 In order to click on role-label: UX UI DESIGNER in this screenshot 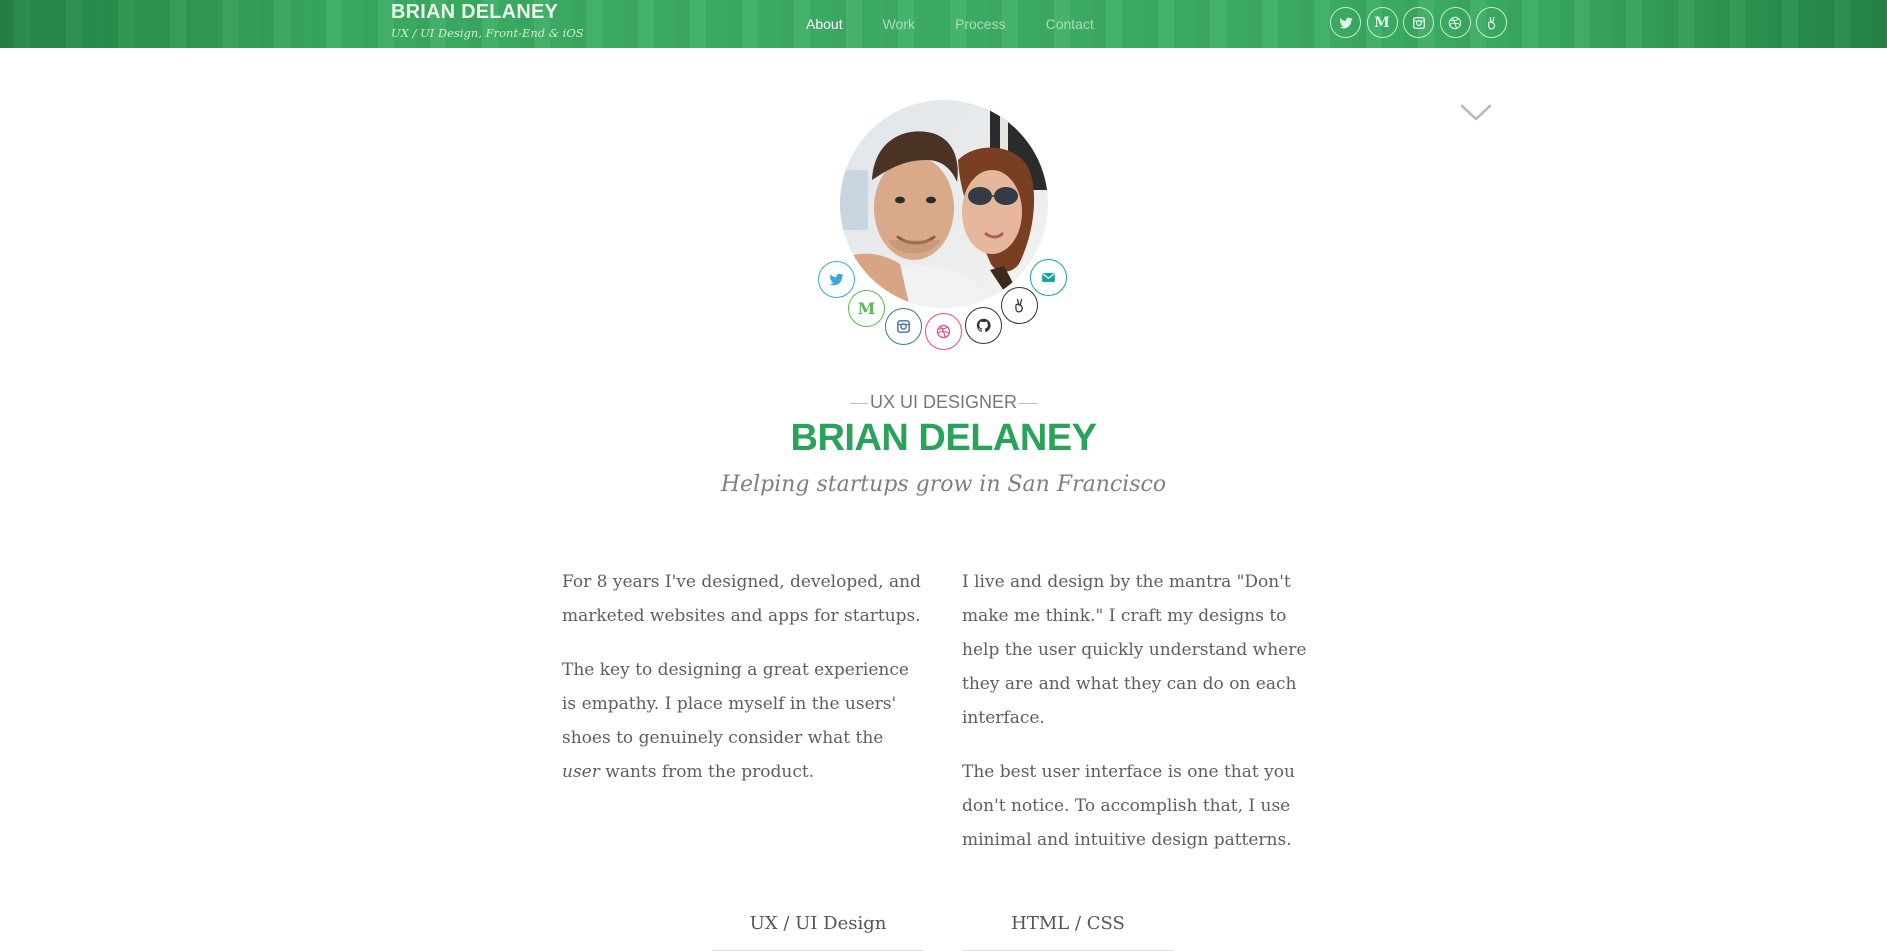, I will do `click(943, 402)`.